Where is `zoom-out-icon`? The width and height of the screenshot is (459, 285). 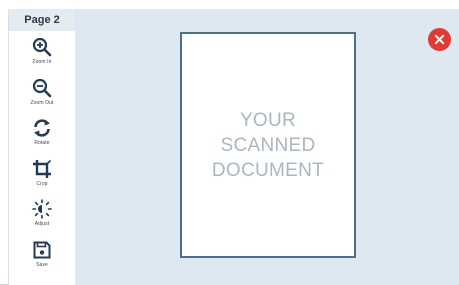
zoom-out-icon is located at coordinates (42, 88).